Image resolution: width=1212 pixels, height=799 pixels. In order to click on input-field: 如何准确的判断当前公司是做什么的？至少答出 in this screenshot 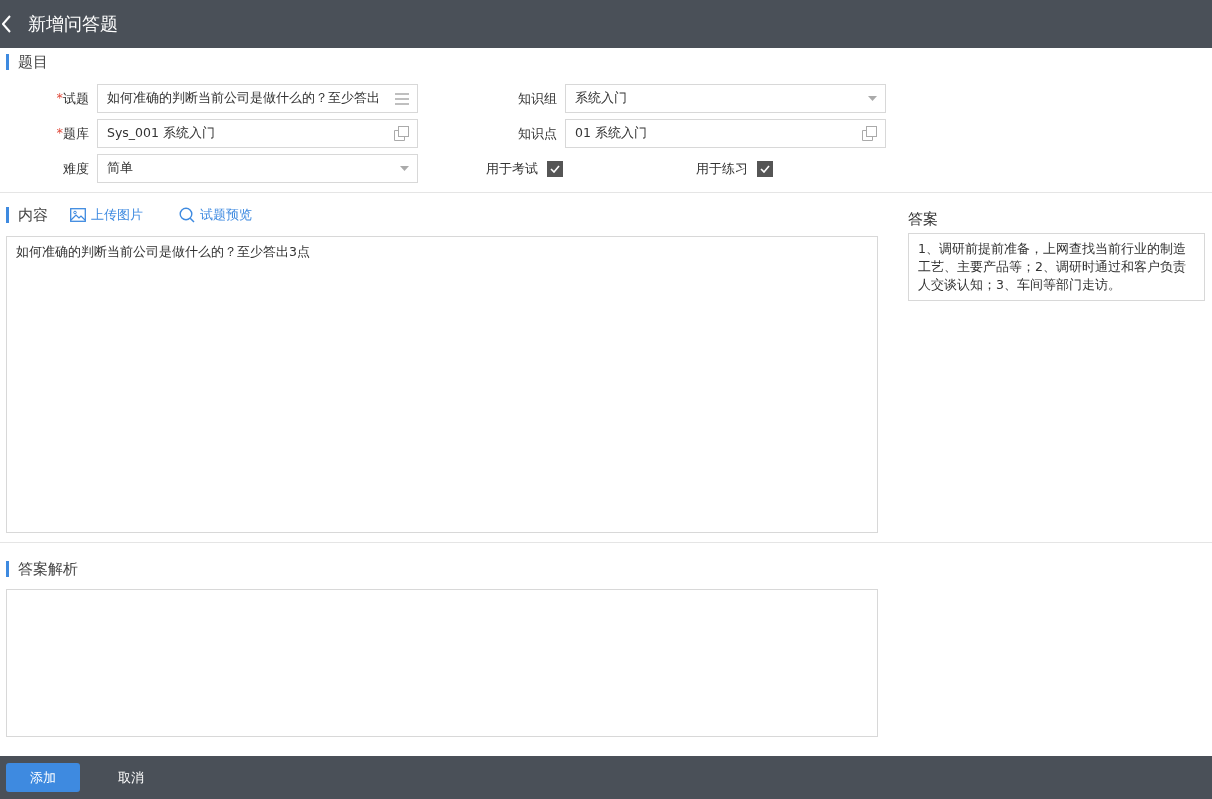, I will do `click(257, 98)`.